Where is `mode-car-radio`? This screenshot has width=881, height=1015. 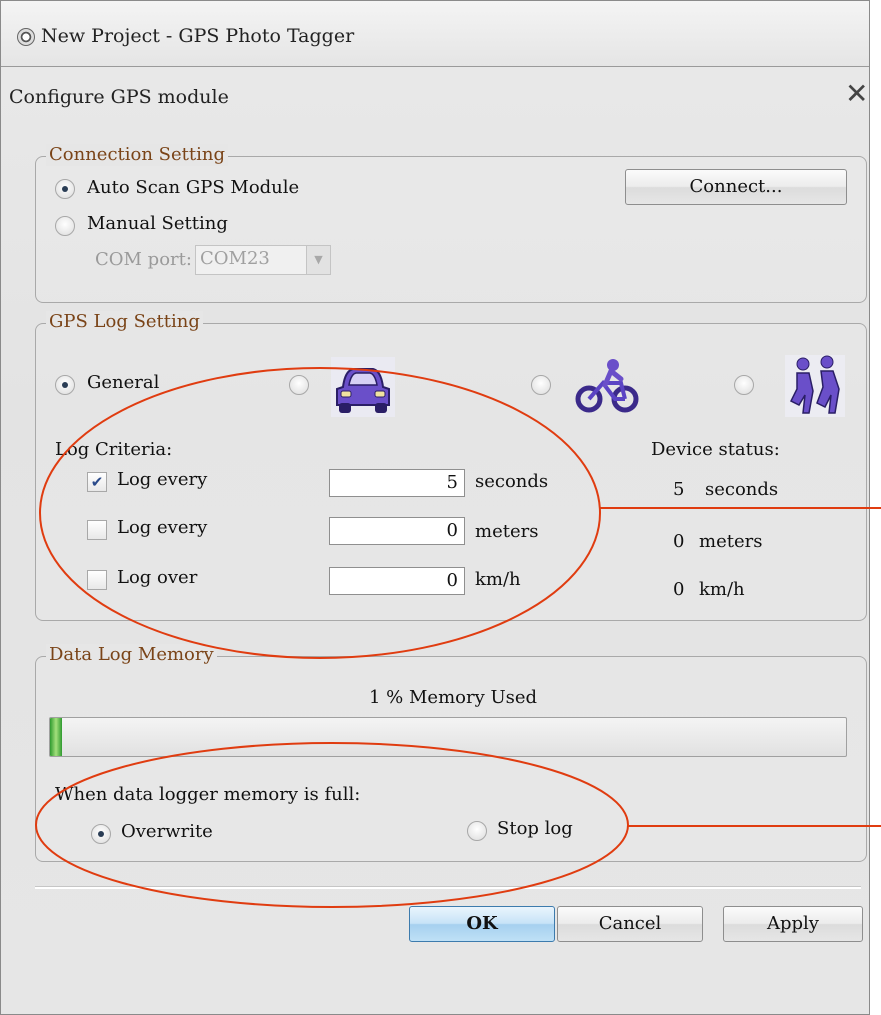 mode-car-radio is located at coordinates (299, 385).